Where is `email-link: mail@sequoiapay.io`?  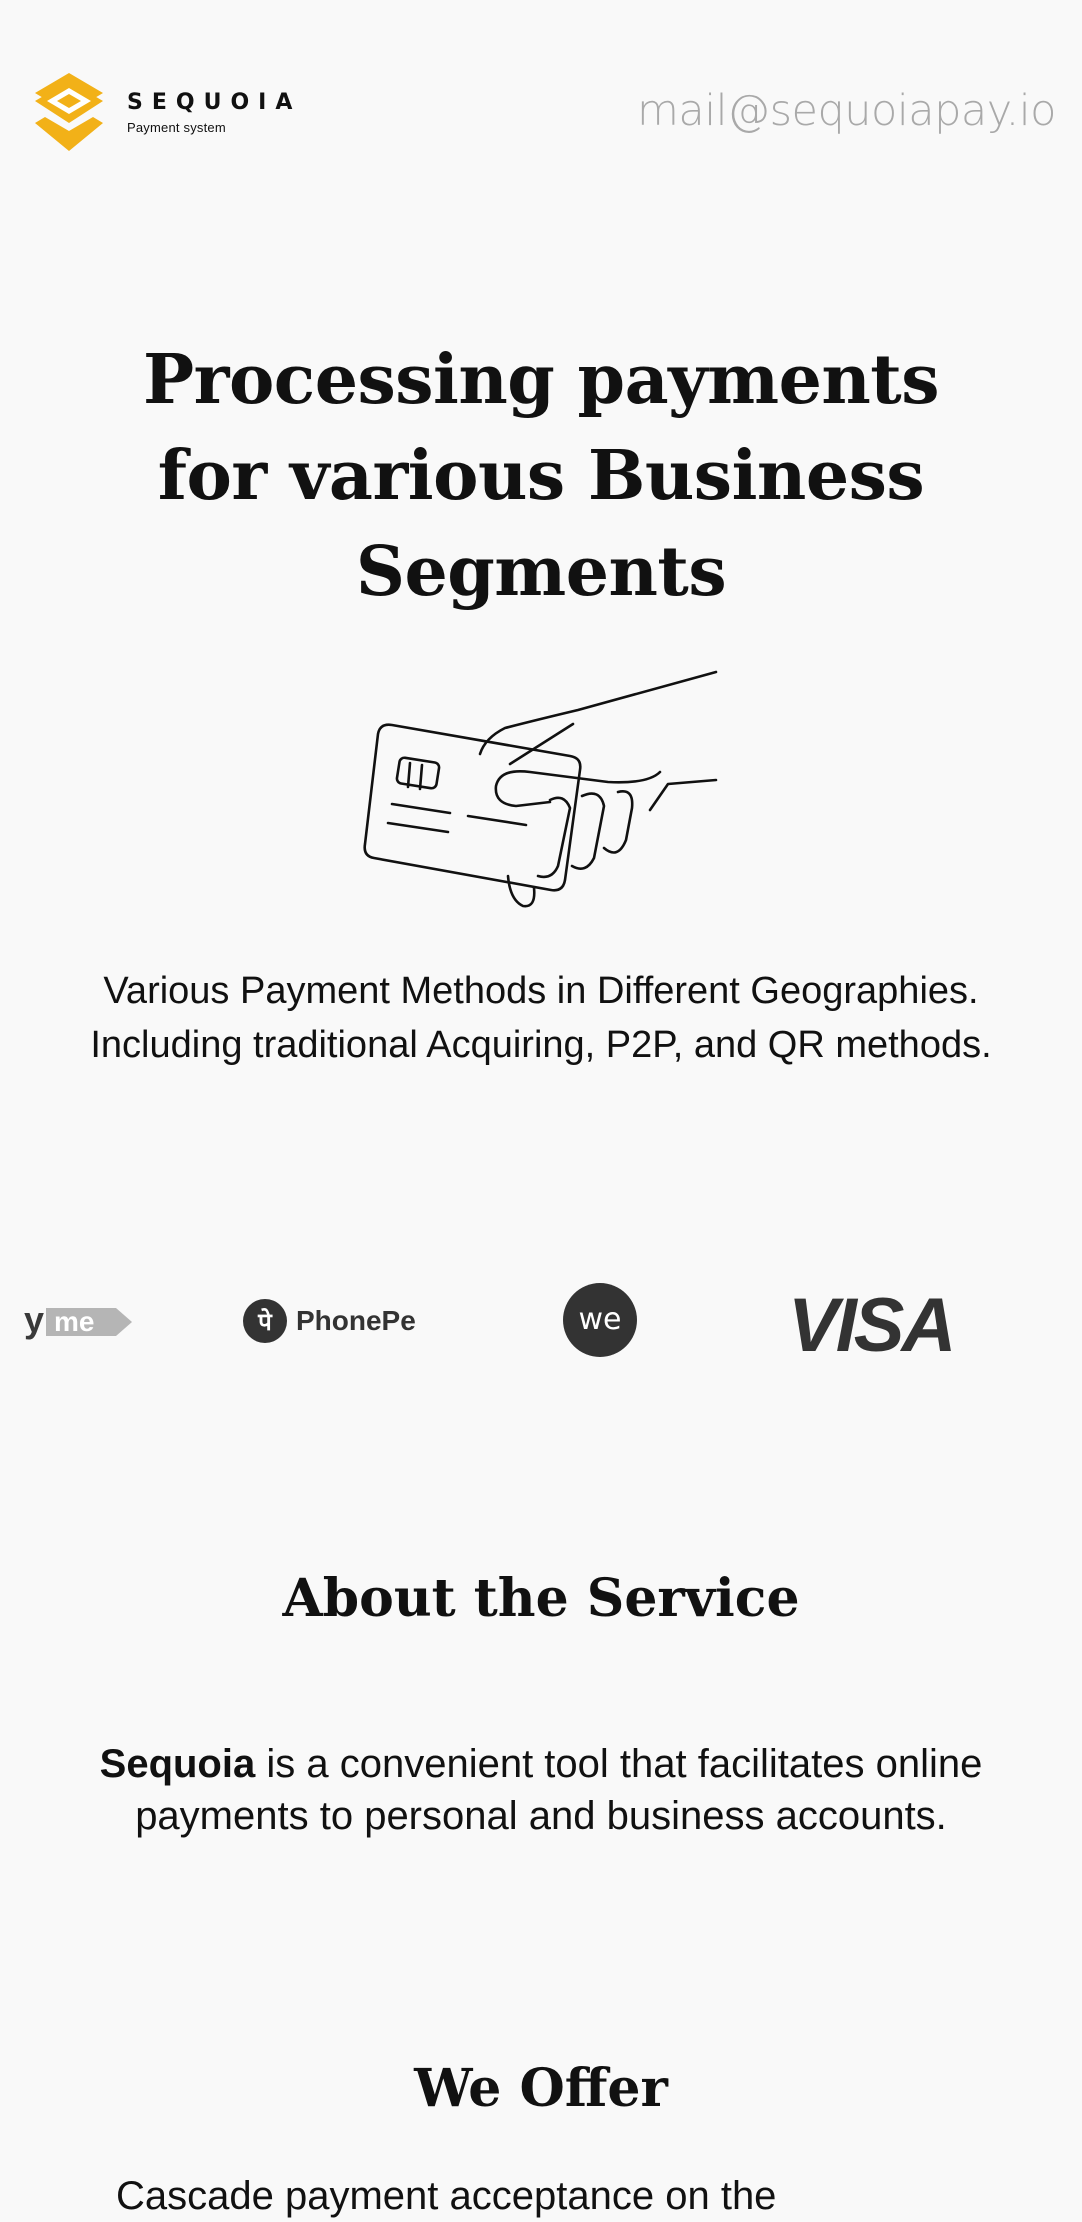 email-link: mail@sequoiapay.io is located at coordinates (847, 111).